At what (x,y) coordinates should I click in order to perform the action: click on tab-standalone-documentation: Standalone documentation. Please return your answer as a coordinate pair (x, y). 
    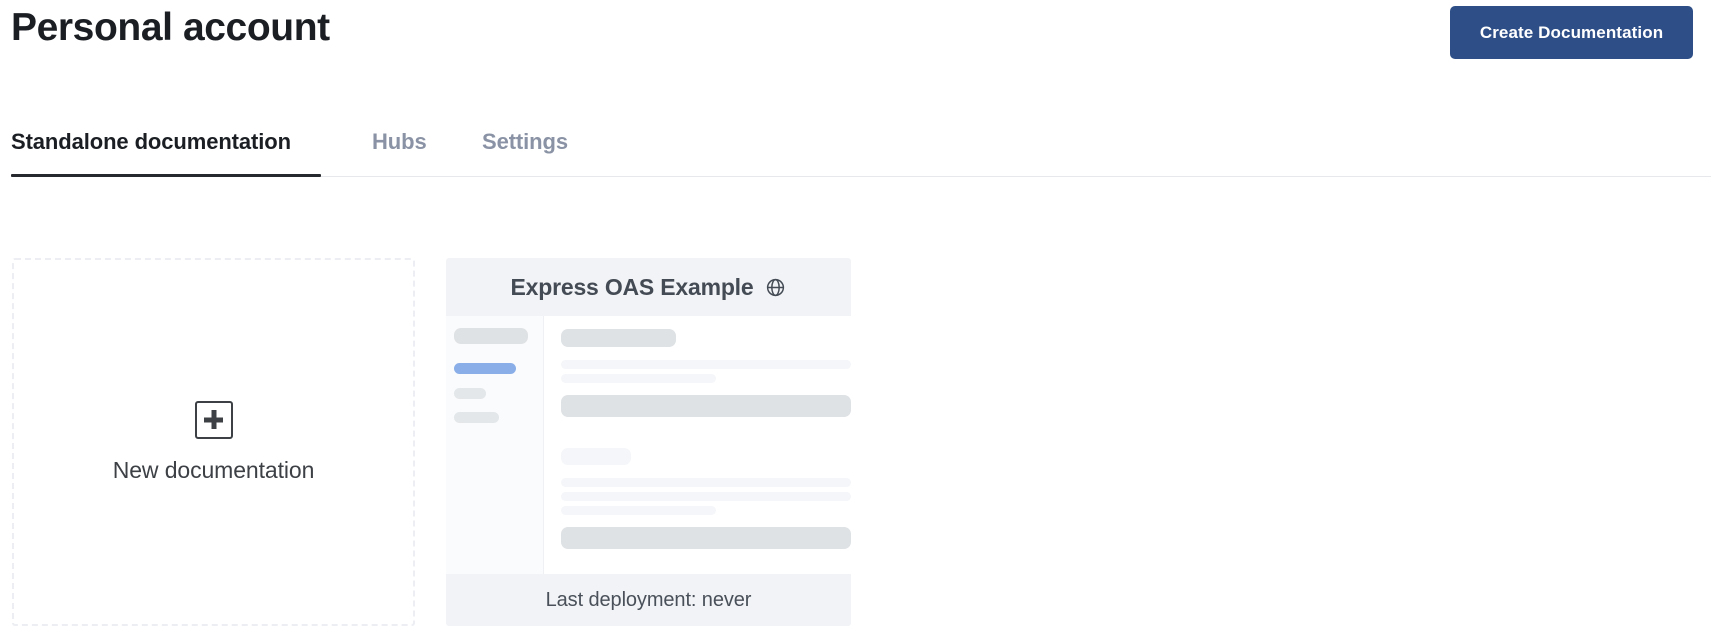
    Looking at the image, I should click on (151, 142).